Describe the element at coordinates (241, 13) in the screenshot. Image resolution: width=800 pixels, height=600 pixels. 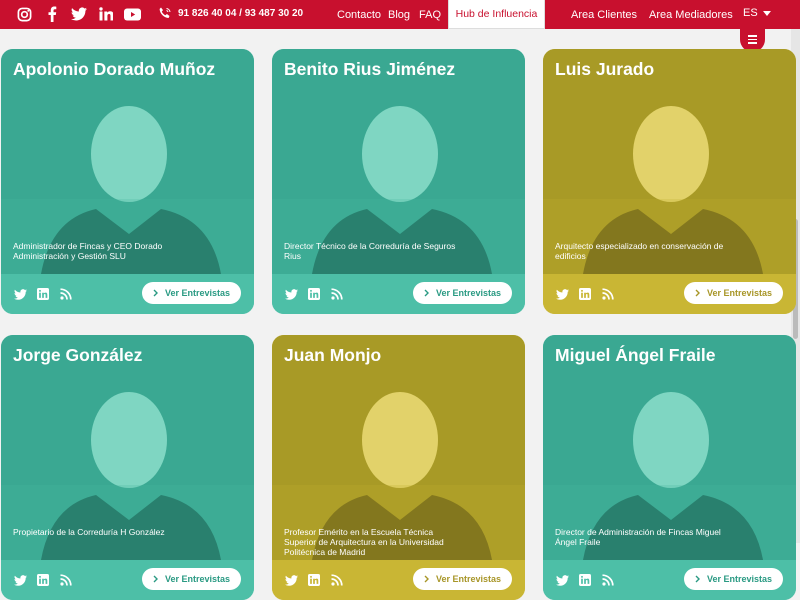
I see `phone-numbers: 91 826 40 04 / 93 487 30 20` at that location.